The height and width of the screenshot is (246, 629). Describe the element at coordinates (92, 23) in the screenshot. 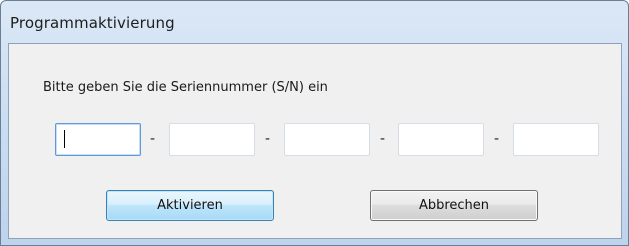

I see `window-title: Programmaktivierung` at that location.